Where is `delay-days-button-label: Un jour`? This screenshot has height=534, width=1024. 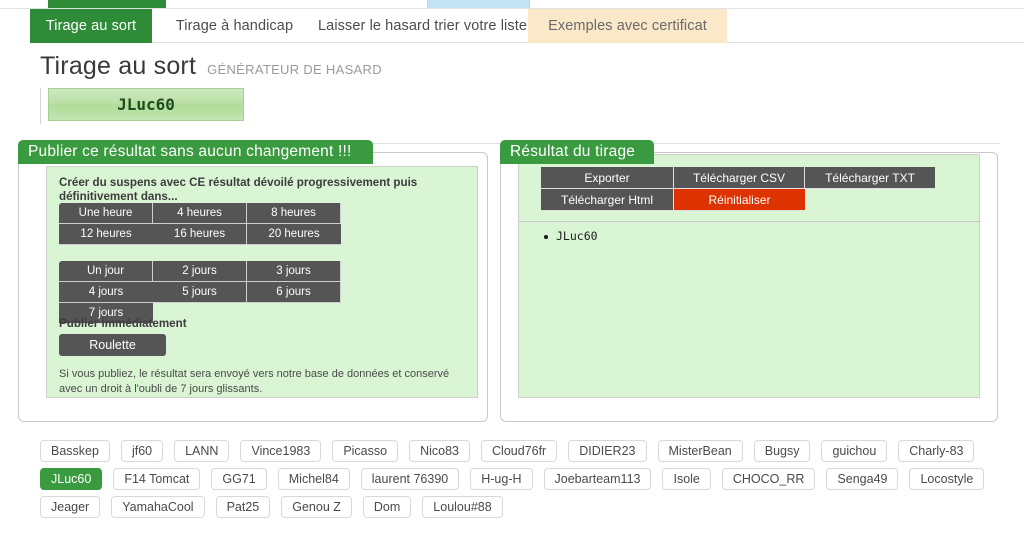 delay-days-button-label: Un jour is located at coordinates (105, 271).